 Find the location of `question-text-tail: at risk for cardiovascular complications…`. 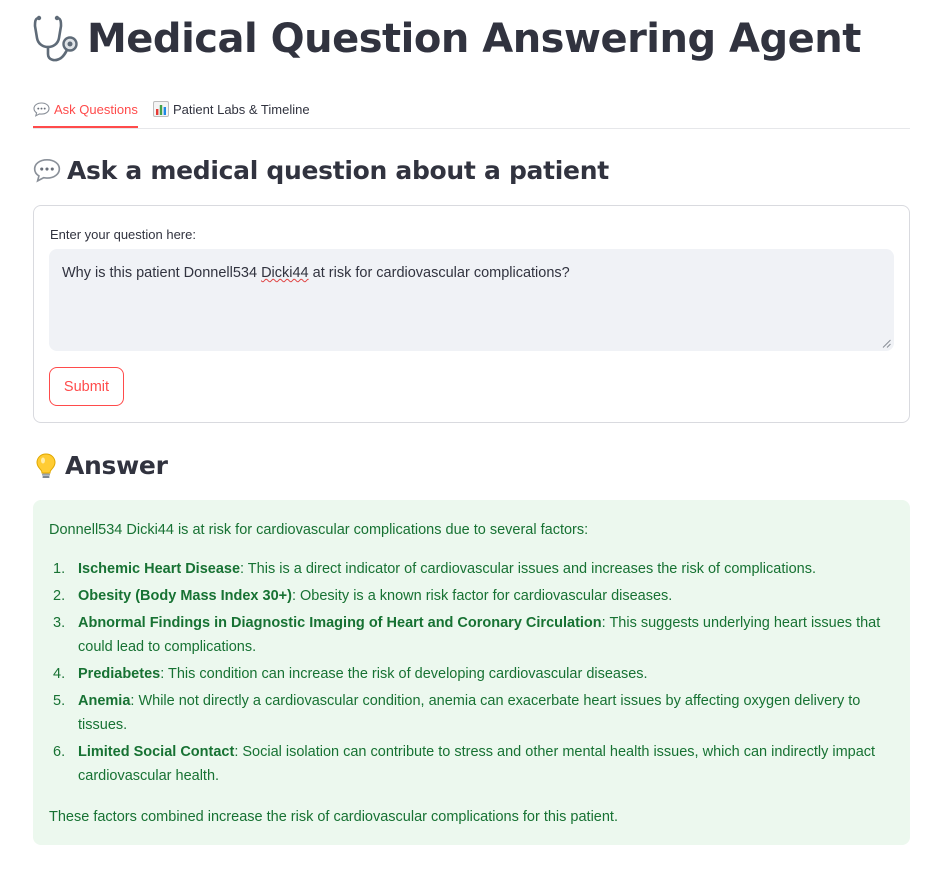

question-text-tail: at risk for cardiovascular complications… is located at coordinates (439, 273).